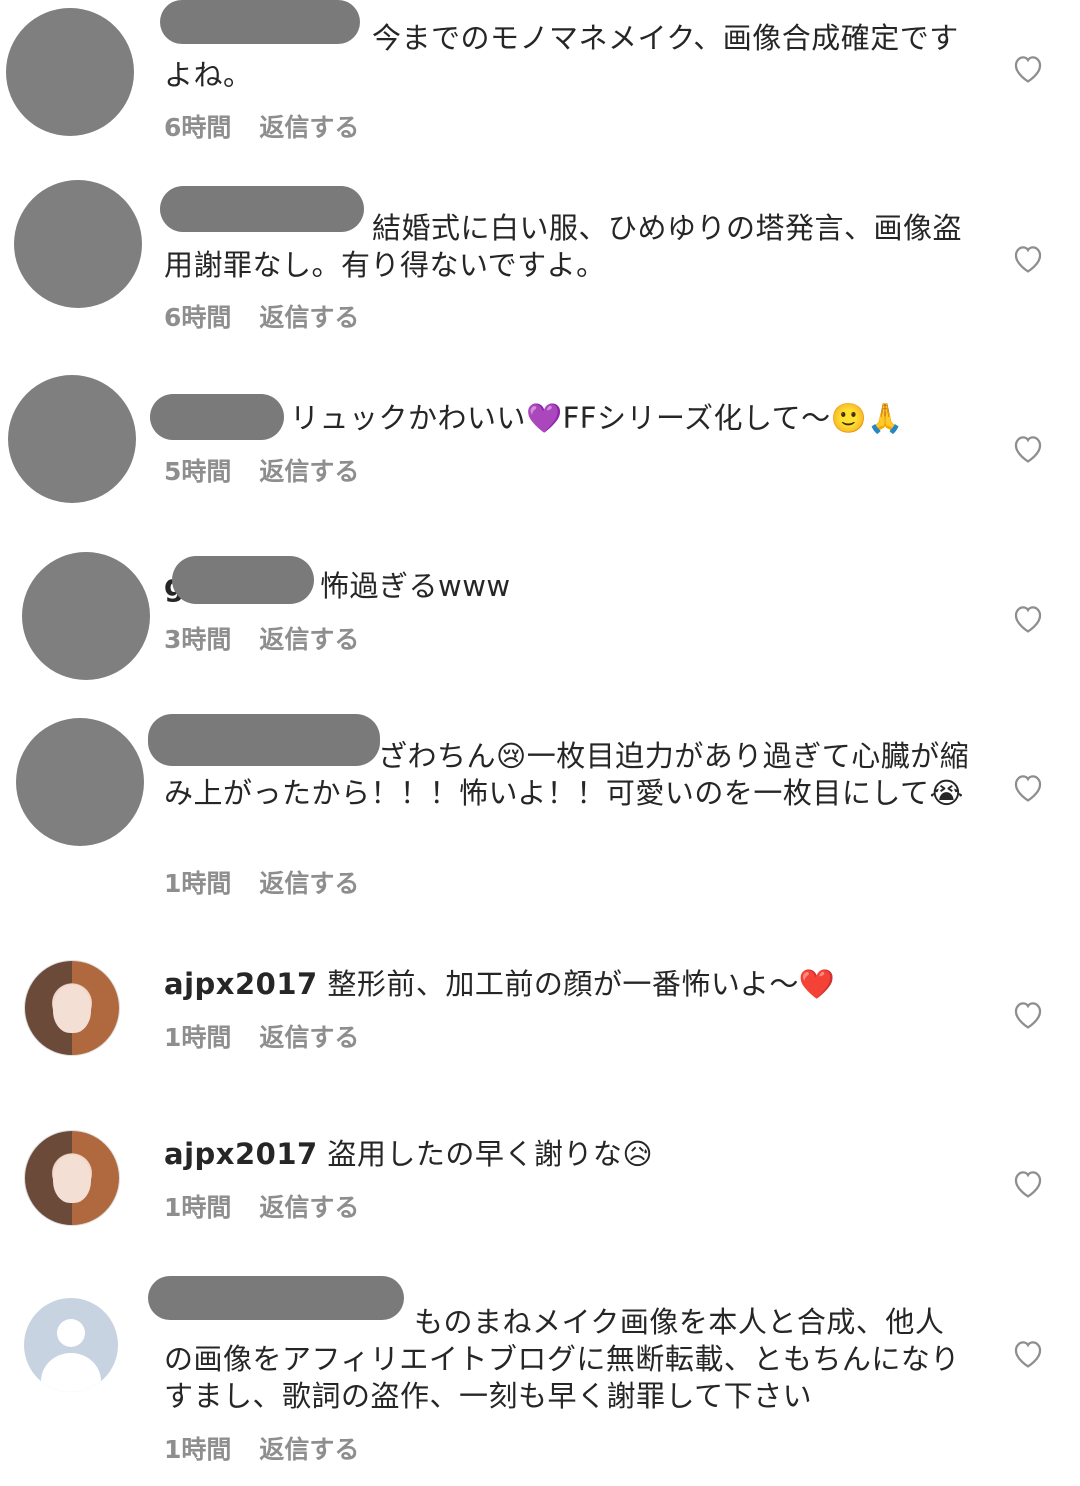 Image resolution: width=1080 pixels, height=1486 pixels. I want to click on comment-meta: 3時間 返信する, so click(261, 638).